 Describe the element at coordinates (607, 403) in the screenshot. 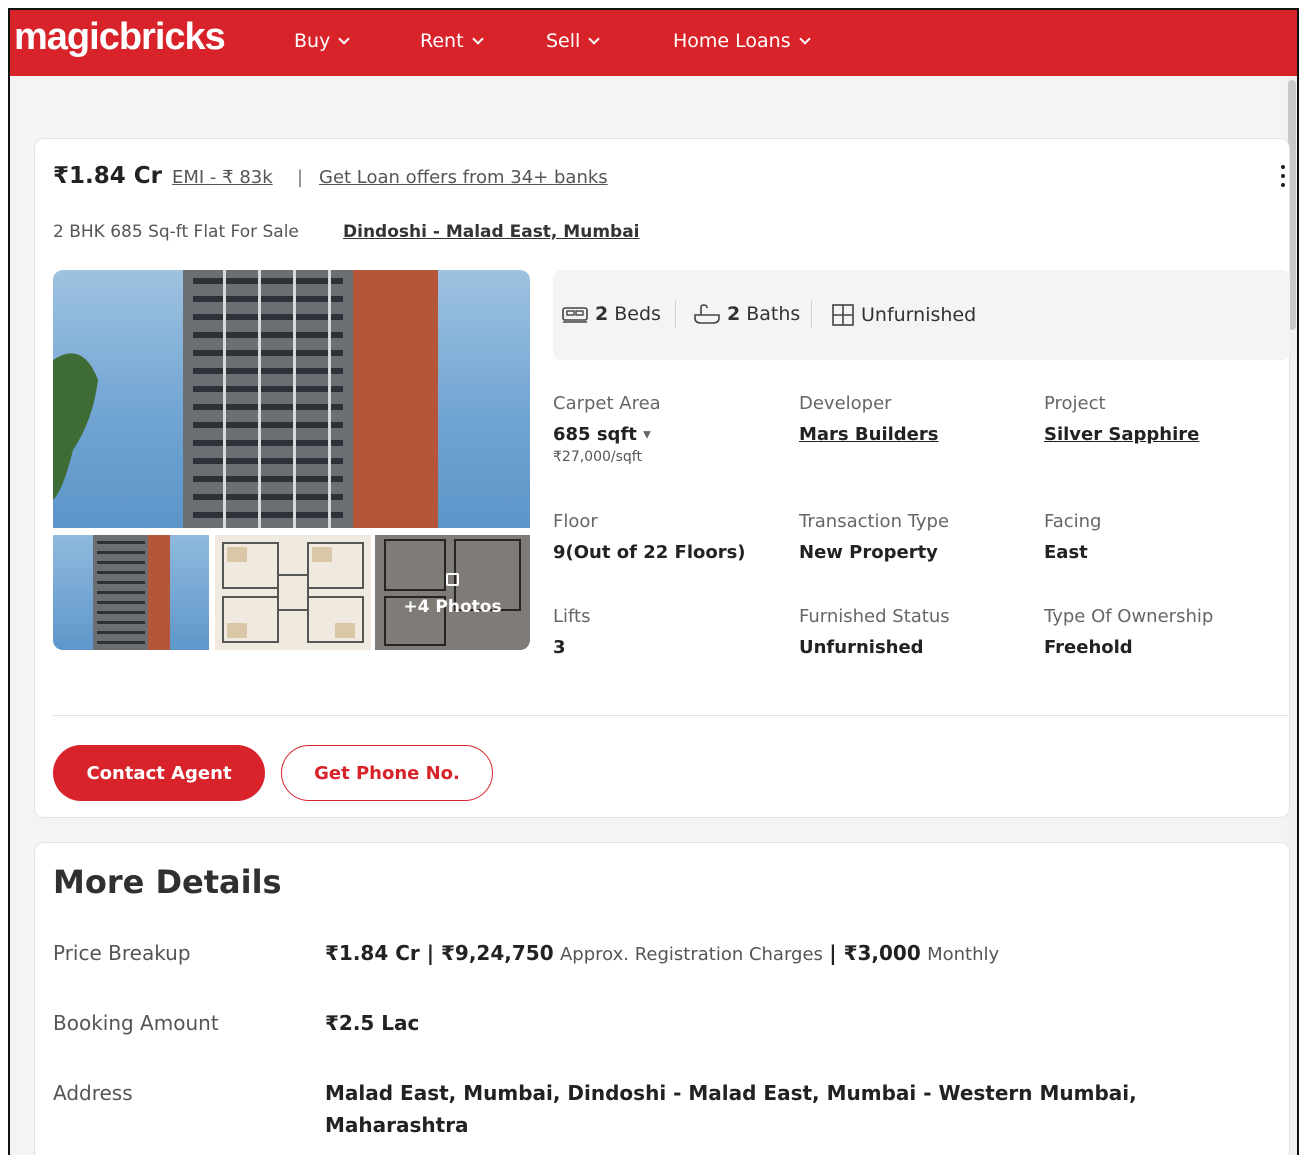

I see `carpet-area-label: Carpet Area` at that location.